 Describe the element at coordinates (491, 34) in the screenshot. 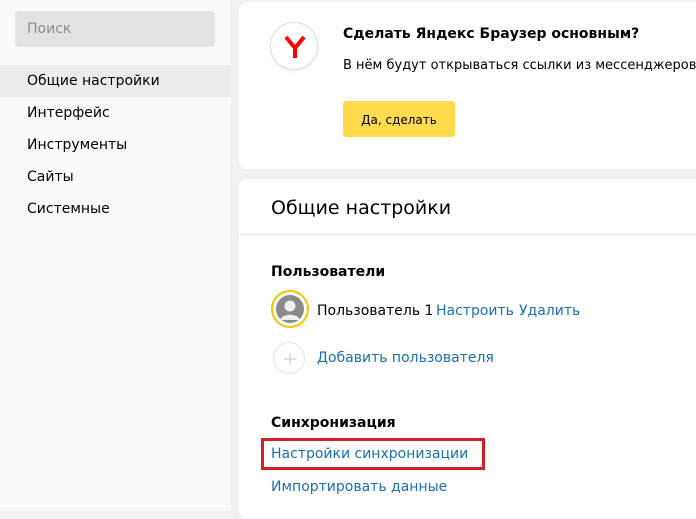

I see `promo-title: Сделать Яндекс Браузер основным?` at that location.